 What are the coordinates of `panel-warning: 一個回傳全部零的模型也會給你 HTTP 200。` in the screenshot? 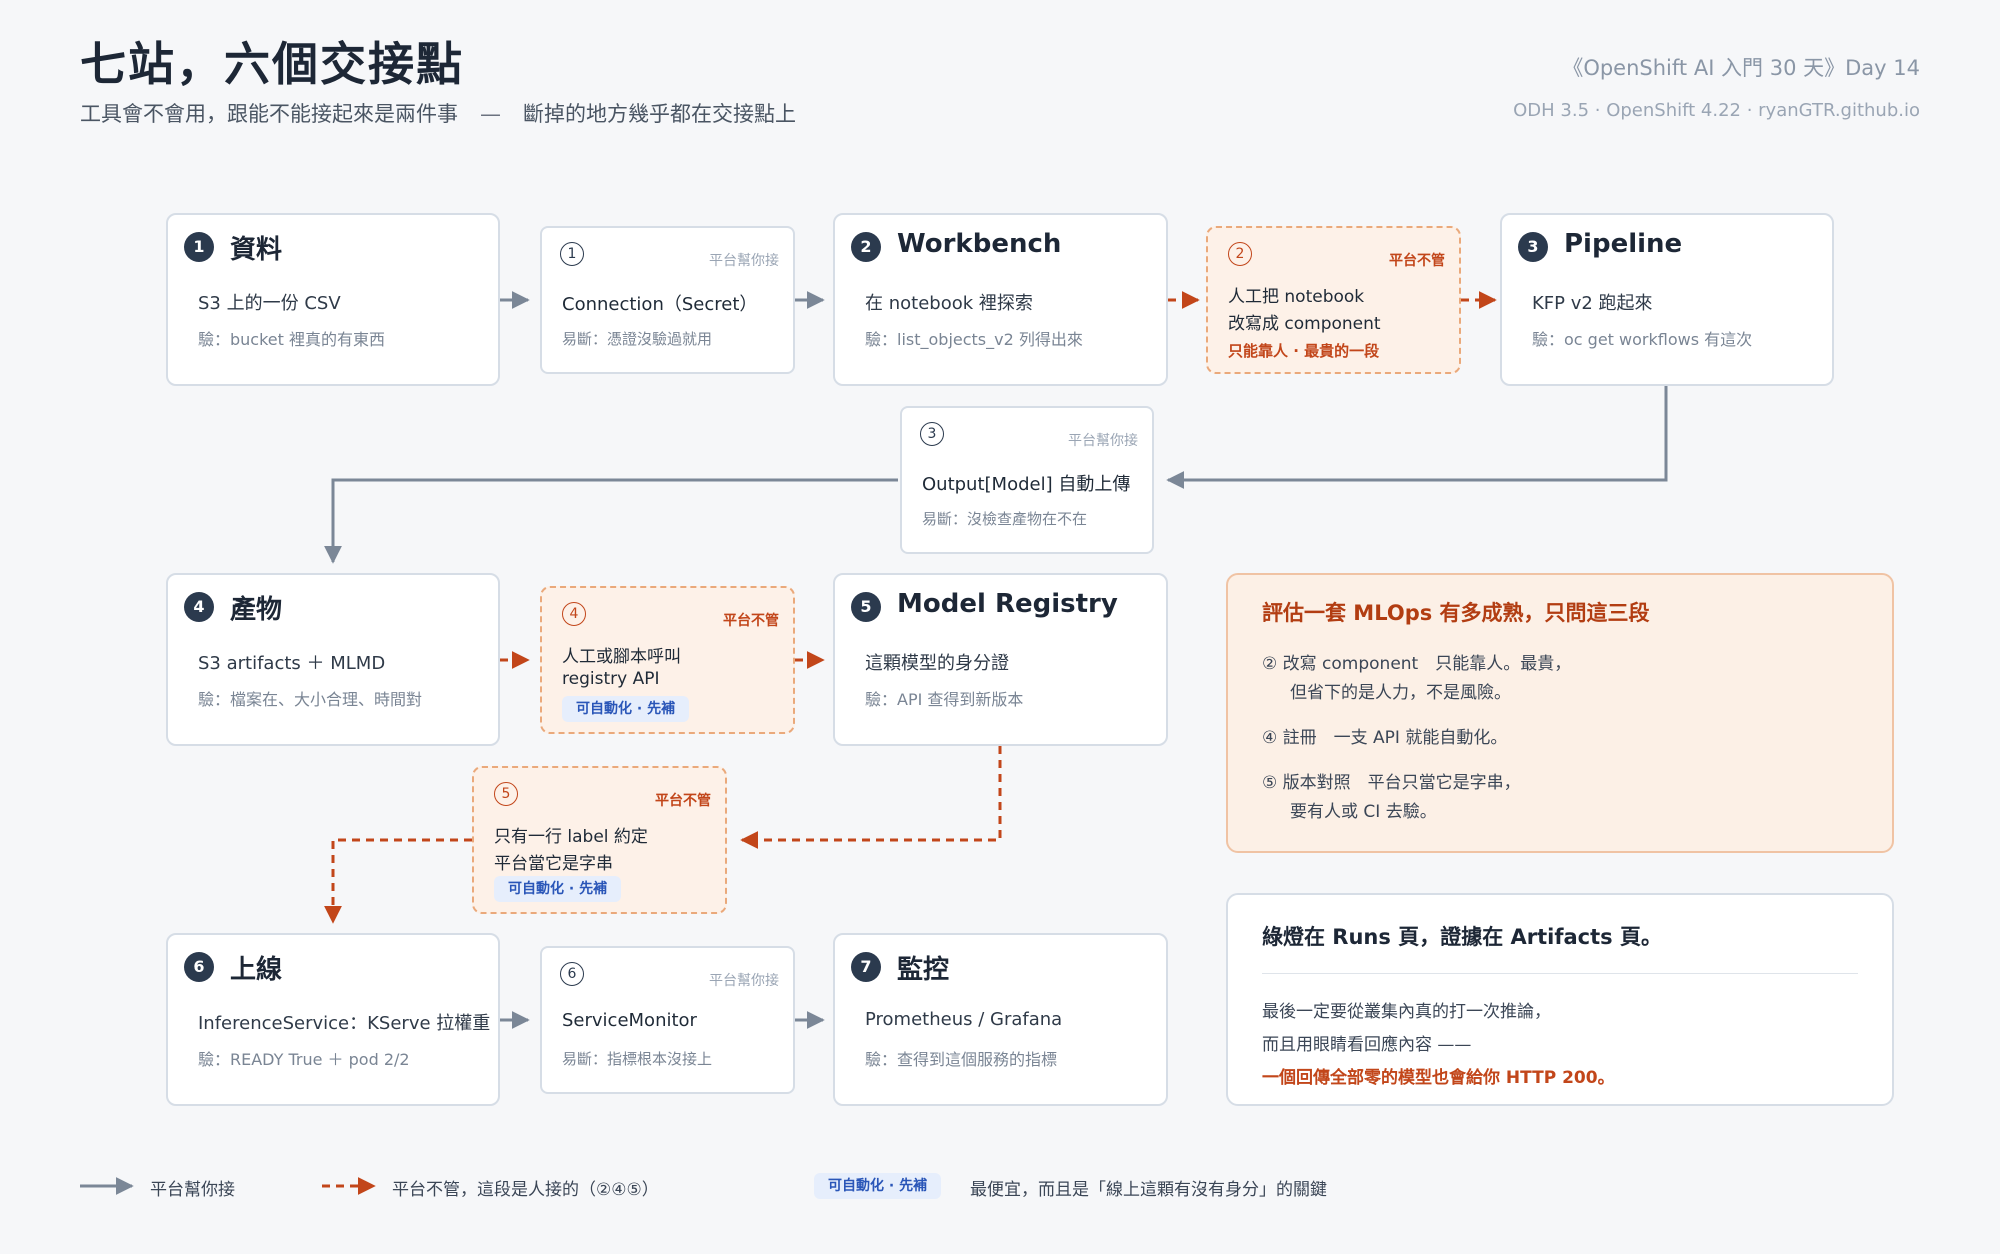 It's located at (1438, 1078).